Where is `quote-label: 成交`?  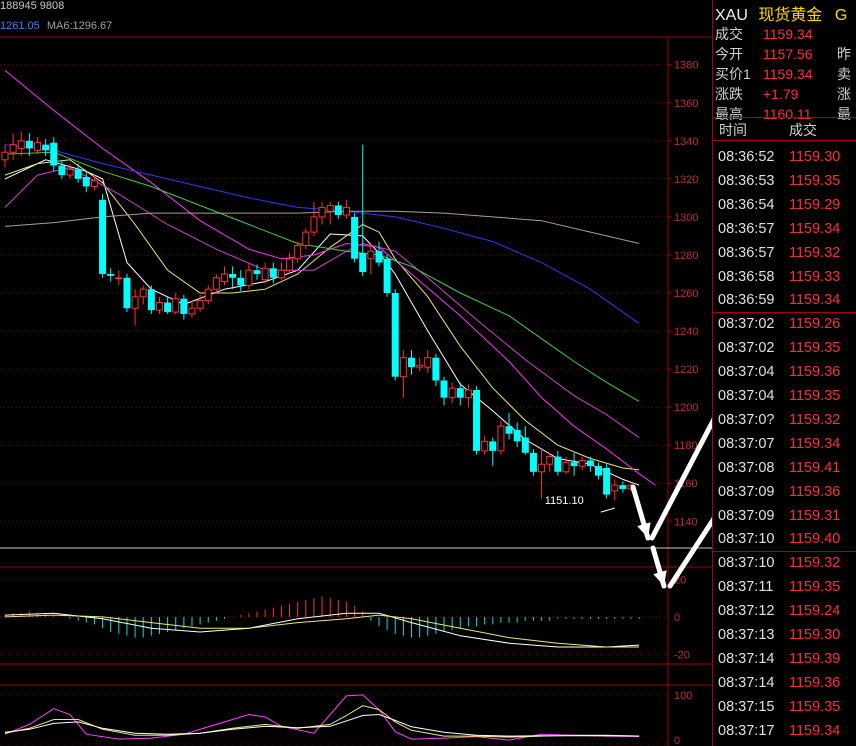
quote-label: 成交 is located at coordinates (729, 34).